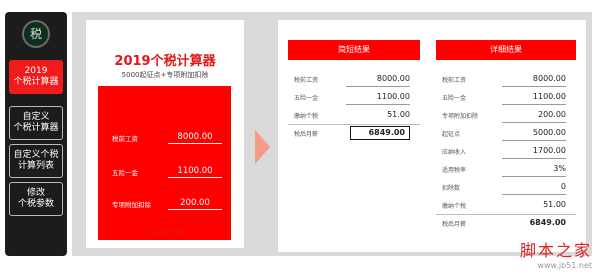 The height and width of the screenshot is (274, 600). What do you see at coordinates (451, 134) in the screenshot?
I see `row-label: 起征点` at bounding box center [451, 134].